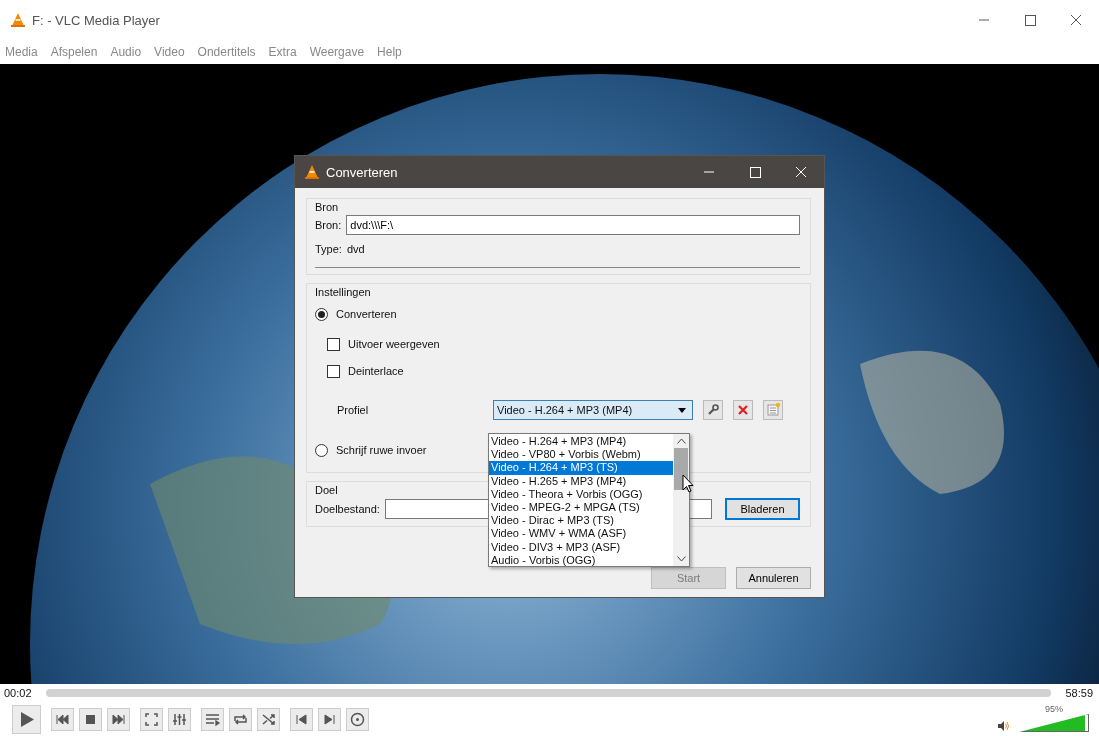 Image resolution: width=1099 pixels, height=736 pixels. I want to click on speaker-icon, so click(1003, 726).